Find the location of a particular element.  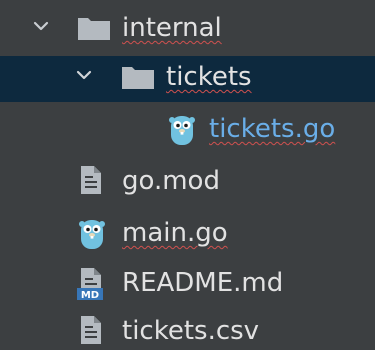

tree-item-tickets-go: tickets.go is located at coordinates (187, 131).